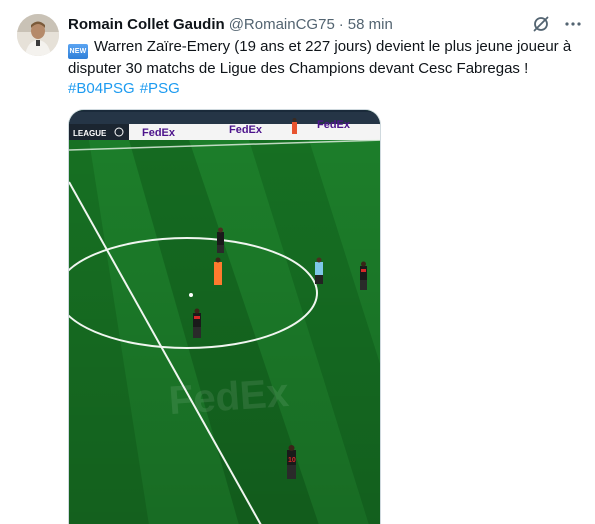  What do you see at coordinates (557, 24) in the screenshot?
I see `tweet-actions` at bounding box center [557, 24].